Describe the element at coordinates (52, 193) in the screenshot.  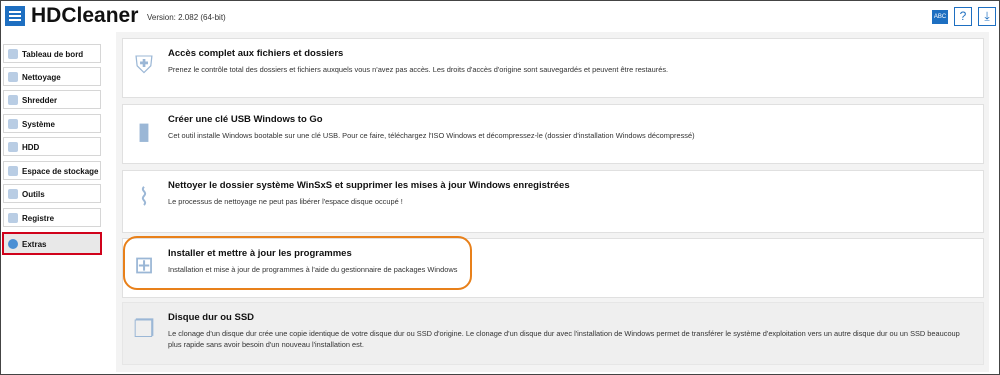
I see `sidebar-item-outils: Outils` at that location.